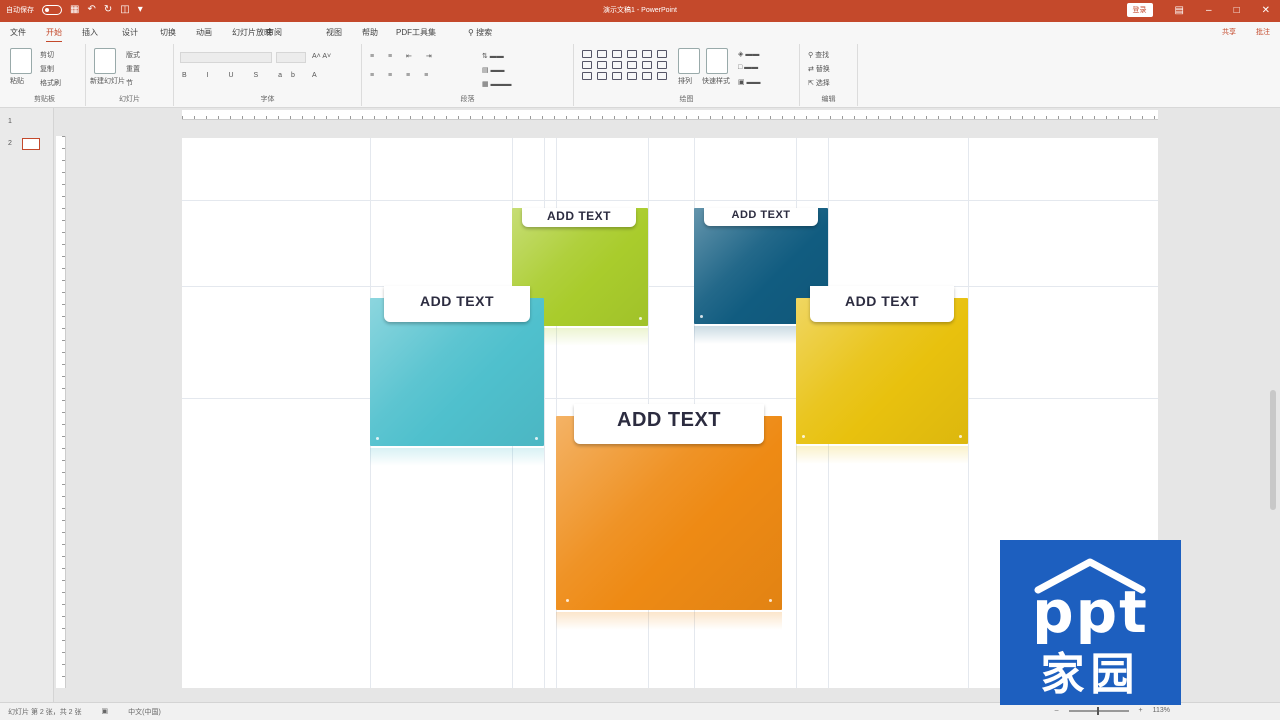 Image resolution: width=1280 pixels, height=720 pixels. What do you see at coordinates (291, 57) in the screenshot?
I see `font-size-select` at bounding box center [291, 57].